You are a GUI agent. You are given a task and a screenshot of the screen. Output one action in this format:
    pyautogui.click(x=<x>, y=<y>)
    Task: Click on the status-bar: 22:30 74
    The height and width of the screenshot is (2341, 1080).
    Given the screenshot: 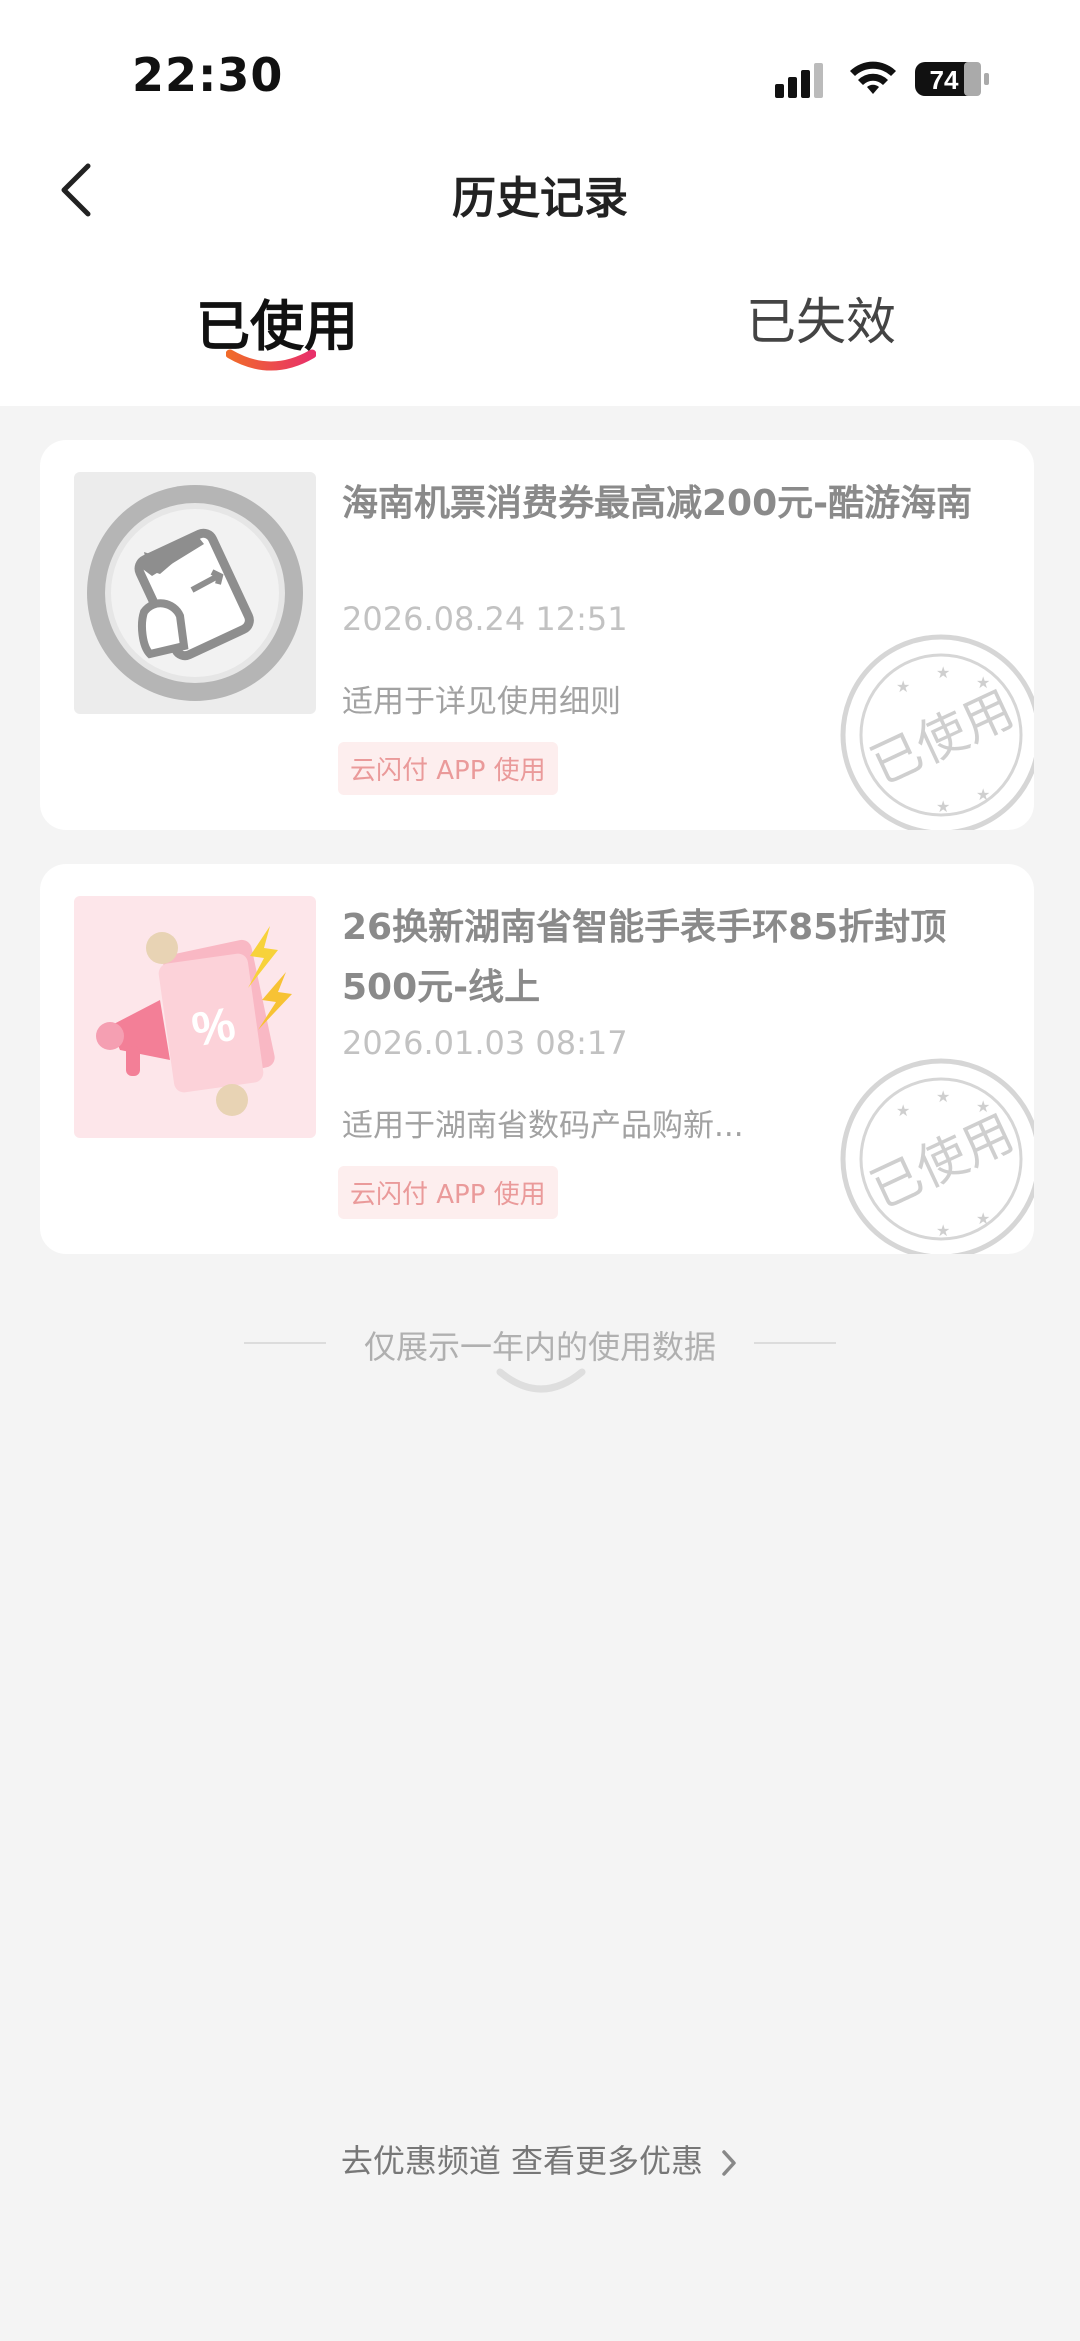 What is the action you would take?
    pyautogui.click(x=540, y=70)
    